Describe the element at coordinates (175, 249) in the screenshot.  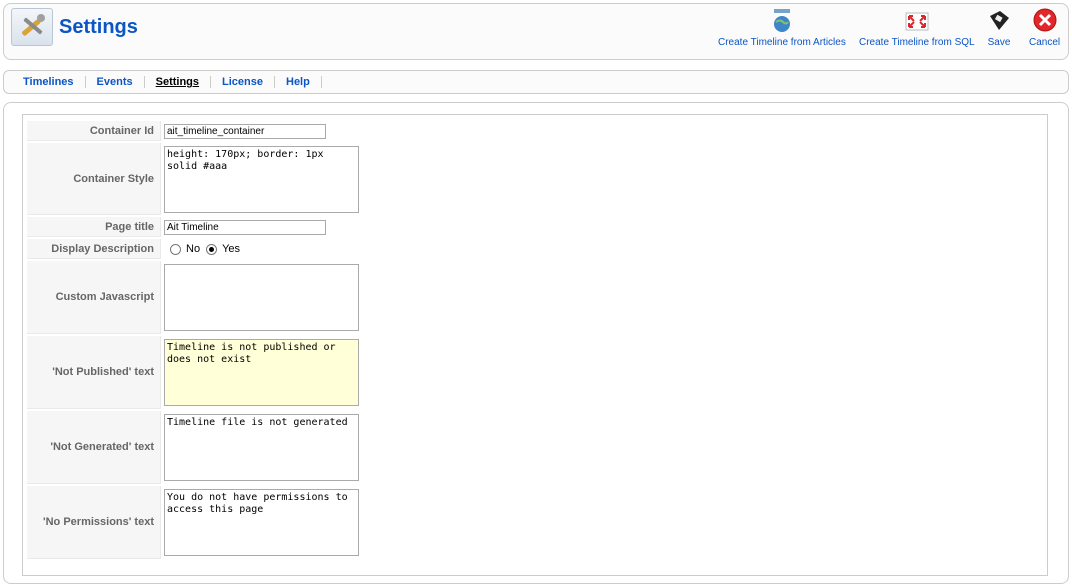
I see `display-description-no-radio` at that location.